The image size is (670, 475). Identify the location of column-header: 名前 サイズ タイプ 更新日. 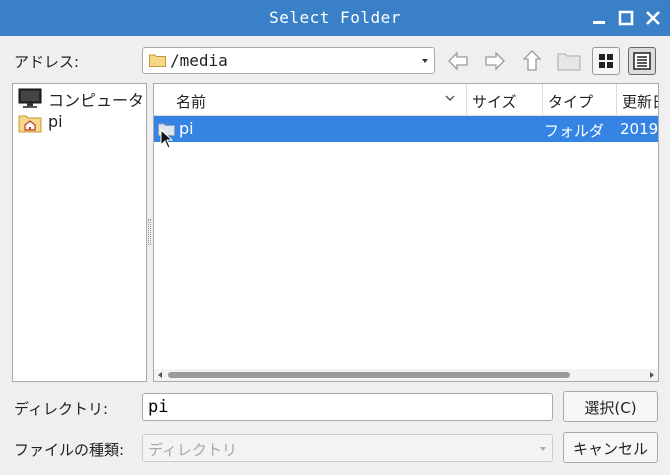
(406, 100).